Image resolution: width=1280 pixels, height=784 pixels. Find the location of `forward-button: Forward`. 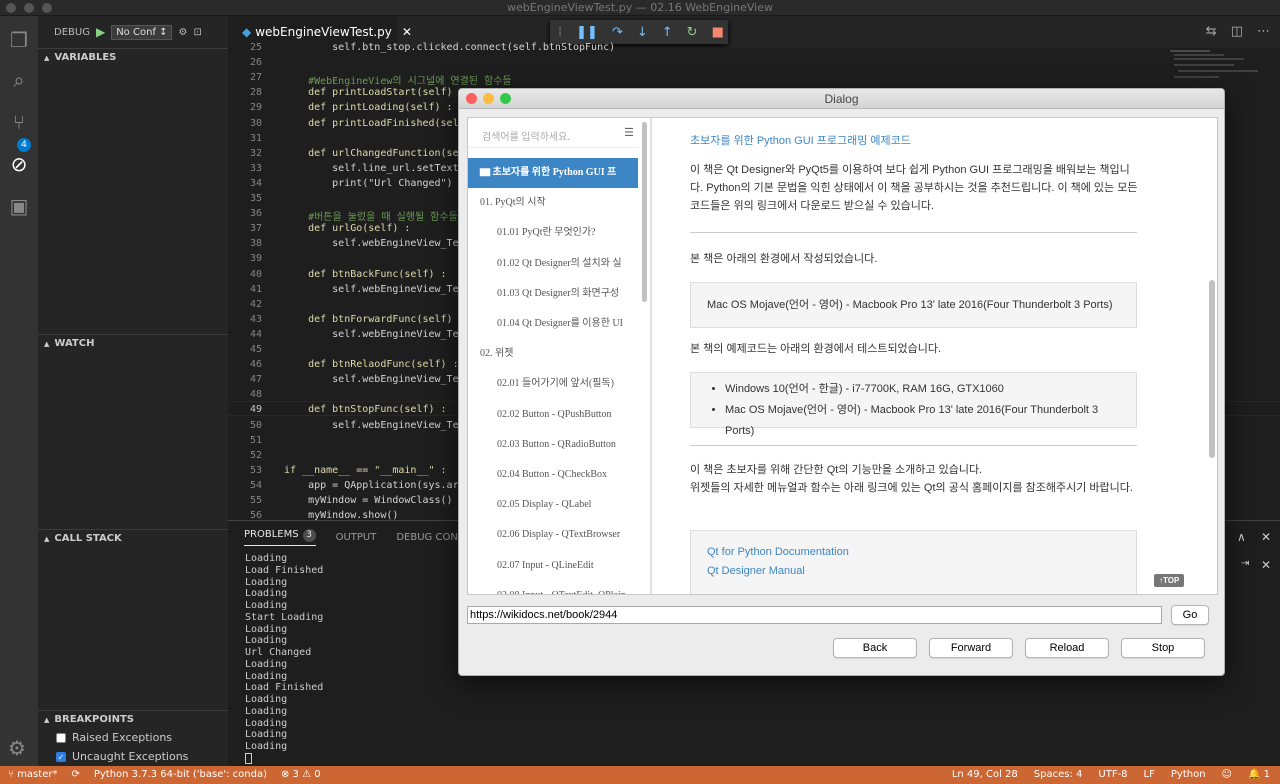

forward-button: Forward is located at coordinates (971, 648).